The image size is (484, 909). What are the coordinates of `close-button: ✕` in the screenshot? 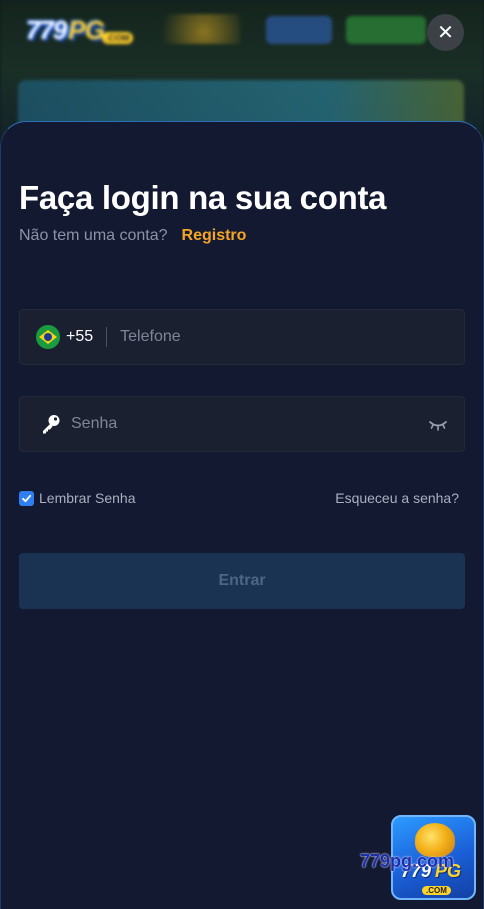 It's located at (445, 32).